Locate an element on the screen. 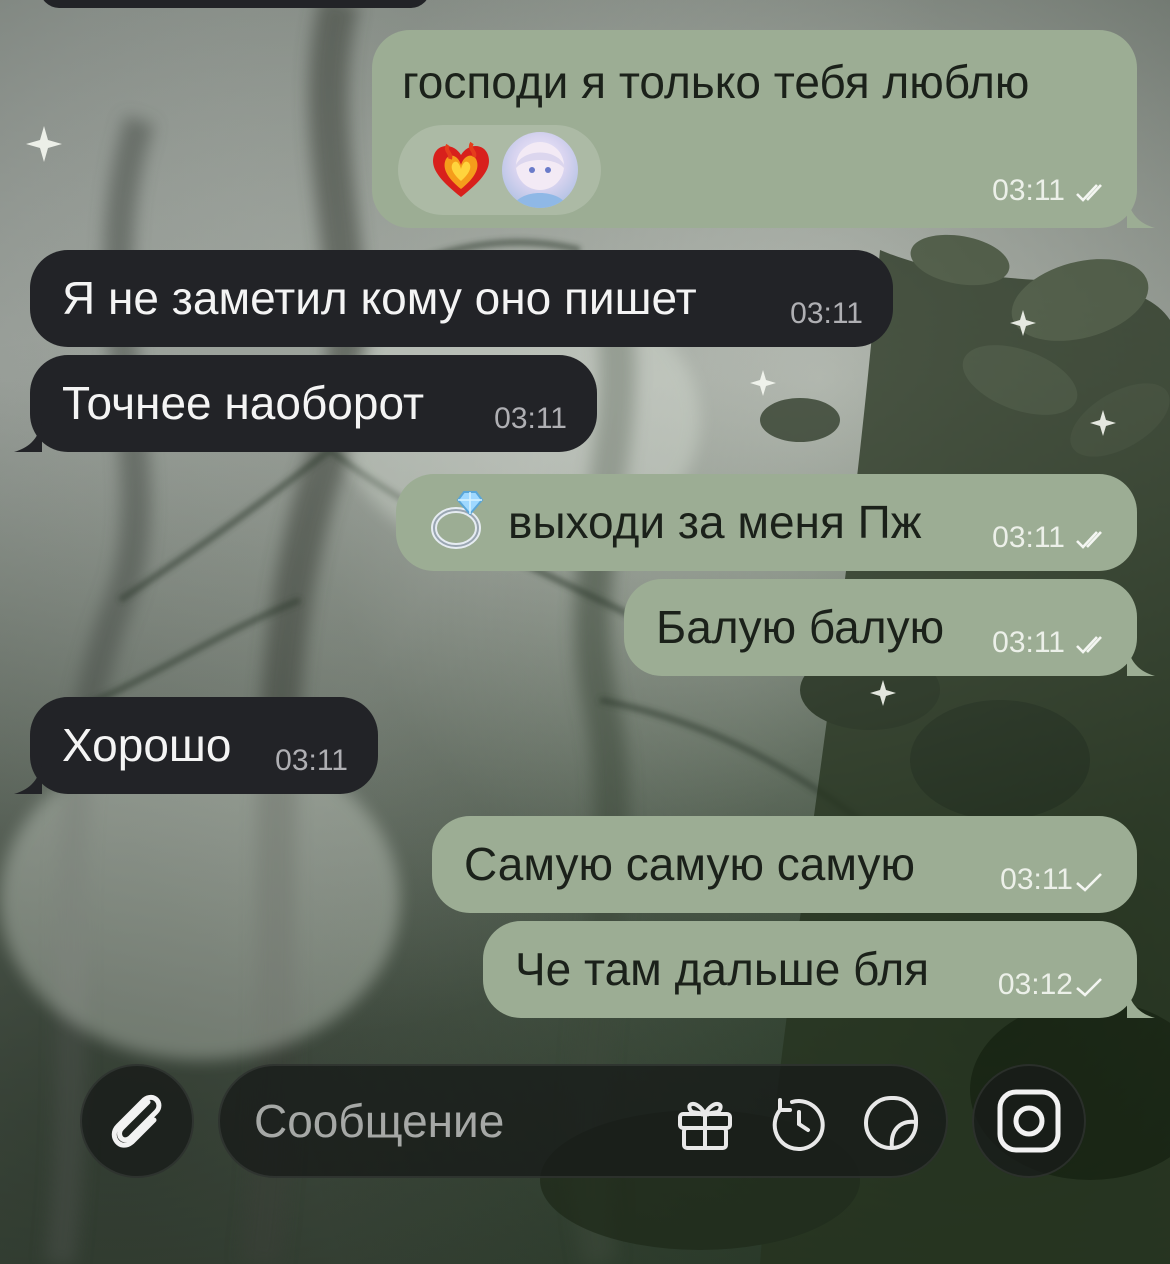 The image size is (1170, 1264). reactions-bar is located at coordinates (499, 170).